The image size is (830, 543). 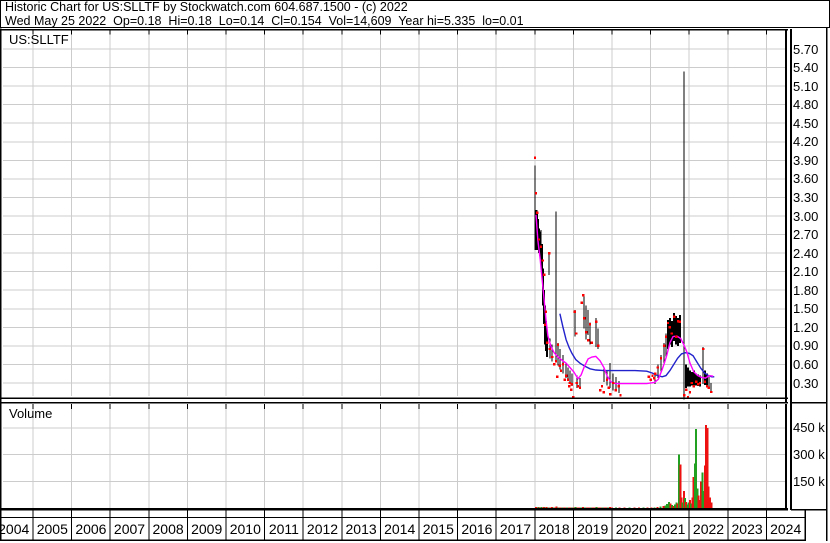 I want to click on year-axis-label: 2005, so click(x=52, y=529).